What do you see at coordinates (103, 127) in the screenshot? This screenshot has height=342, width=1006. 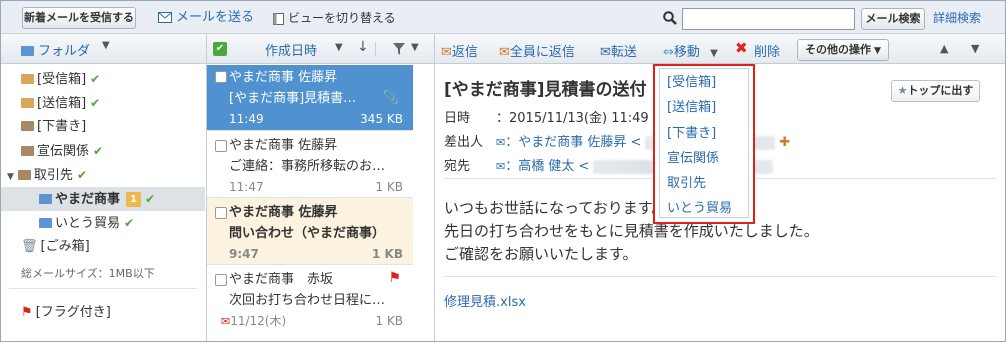 I see `folder-drafts: [下書き]` at bounding box center [103, 127].